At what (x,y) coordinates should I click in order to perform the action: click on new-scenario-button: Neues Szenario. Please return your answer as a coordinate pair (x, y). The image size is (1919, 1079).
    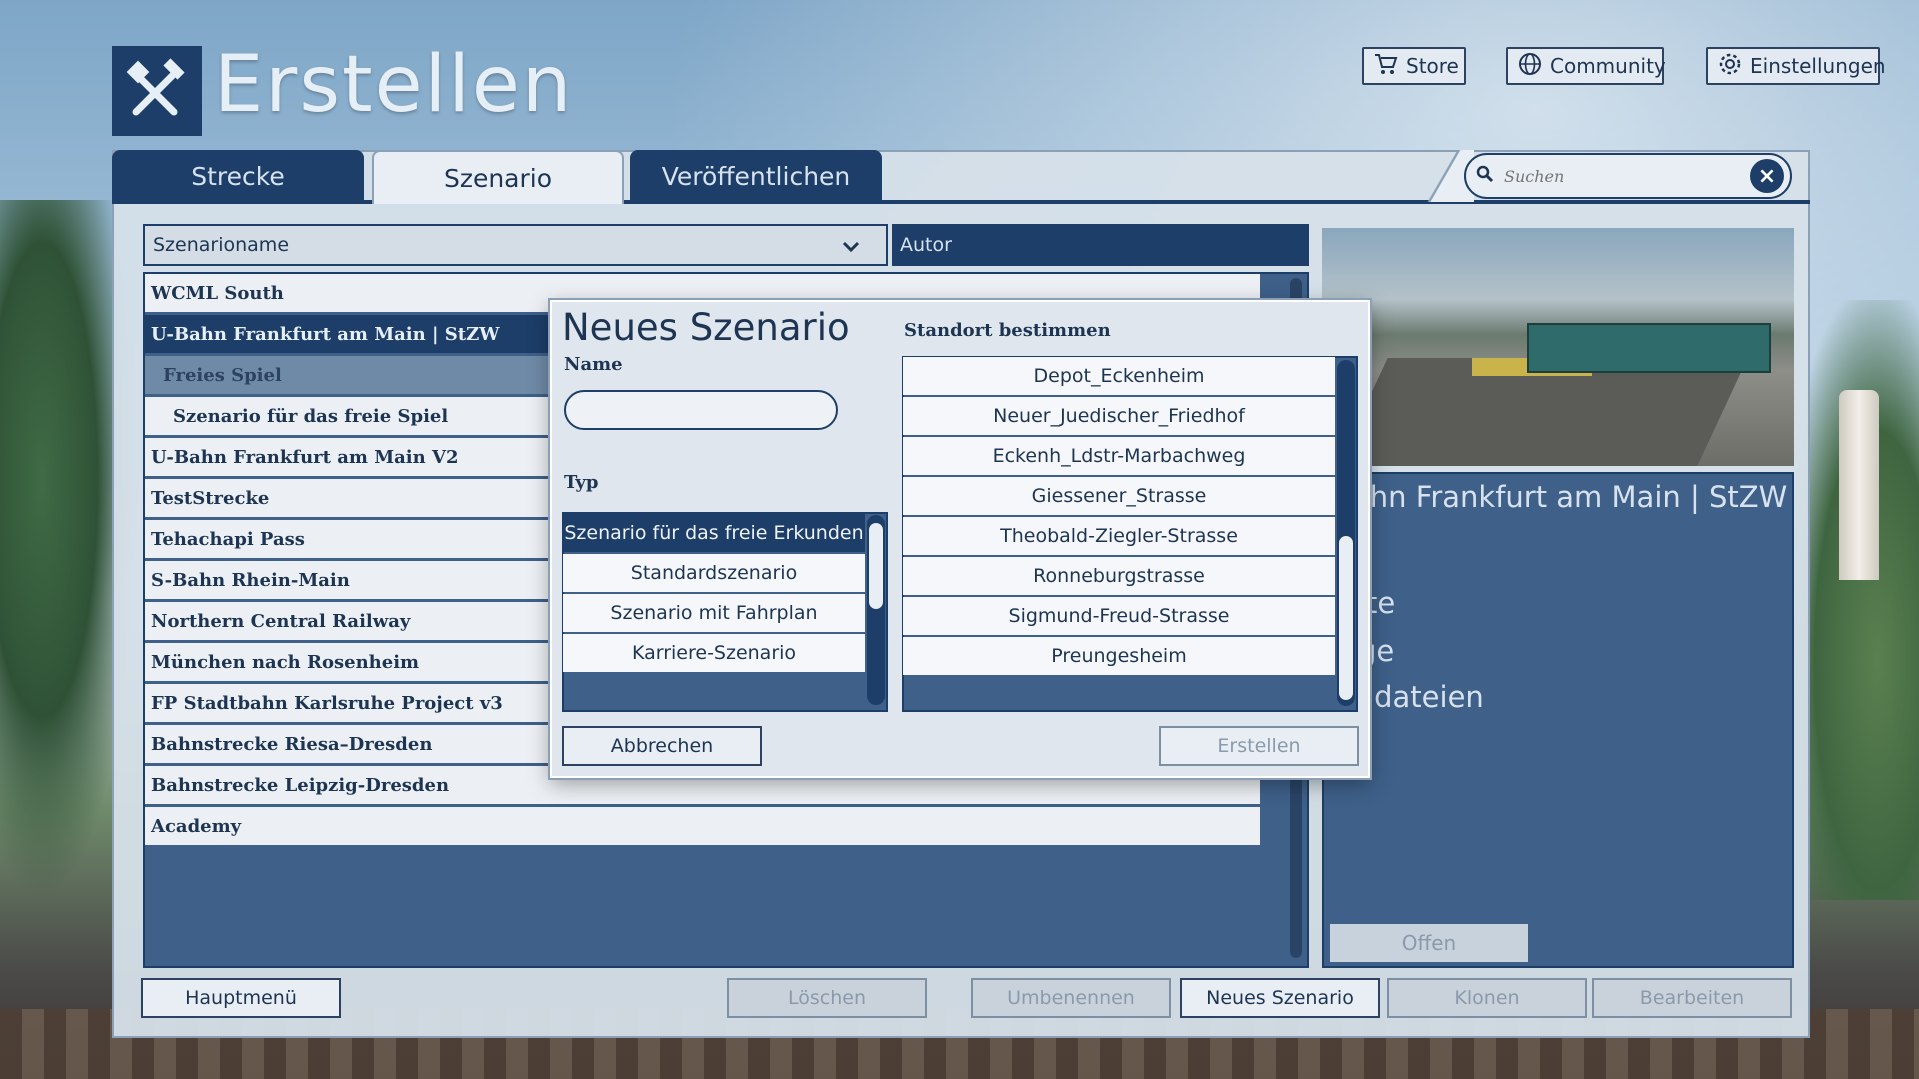
    Looking at the image, I should click on (1280, 998).